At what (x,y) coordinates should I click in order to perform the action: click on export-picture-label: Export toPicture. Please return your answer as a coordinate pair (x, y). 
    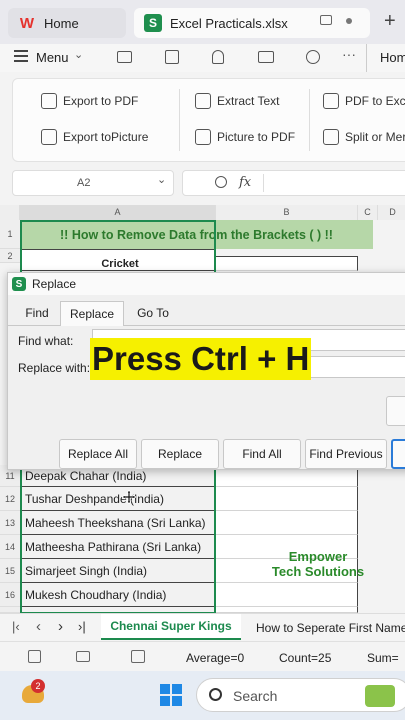
    Looking at the image, I should click on (106, 137).